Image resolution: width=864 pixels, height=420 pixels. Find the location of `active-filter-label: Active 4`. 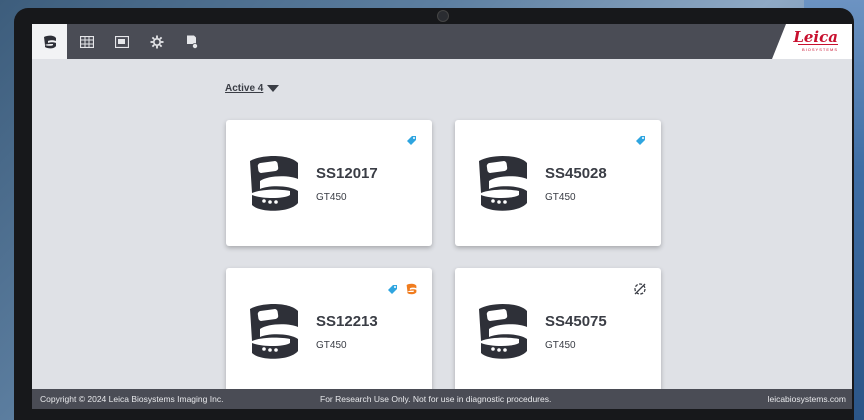

active-filter-label: Active 4 is located at coordinates (244, 88).